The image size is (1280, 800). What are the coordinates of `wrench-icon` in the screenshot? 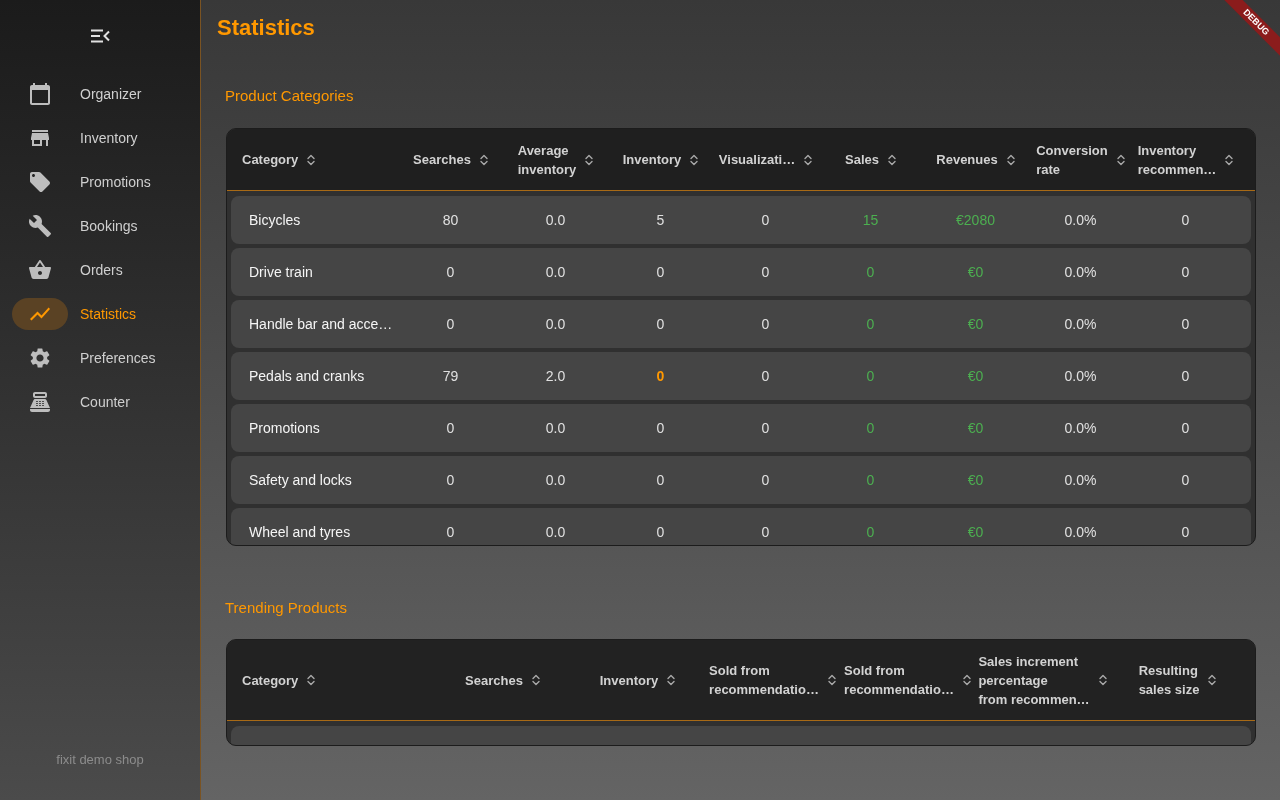 It's located at (40, 226).